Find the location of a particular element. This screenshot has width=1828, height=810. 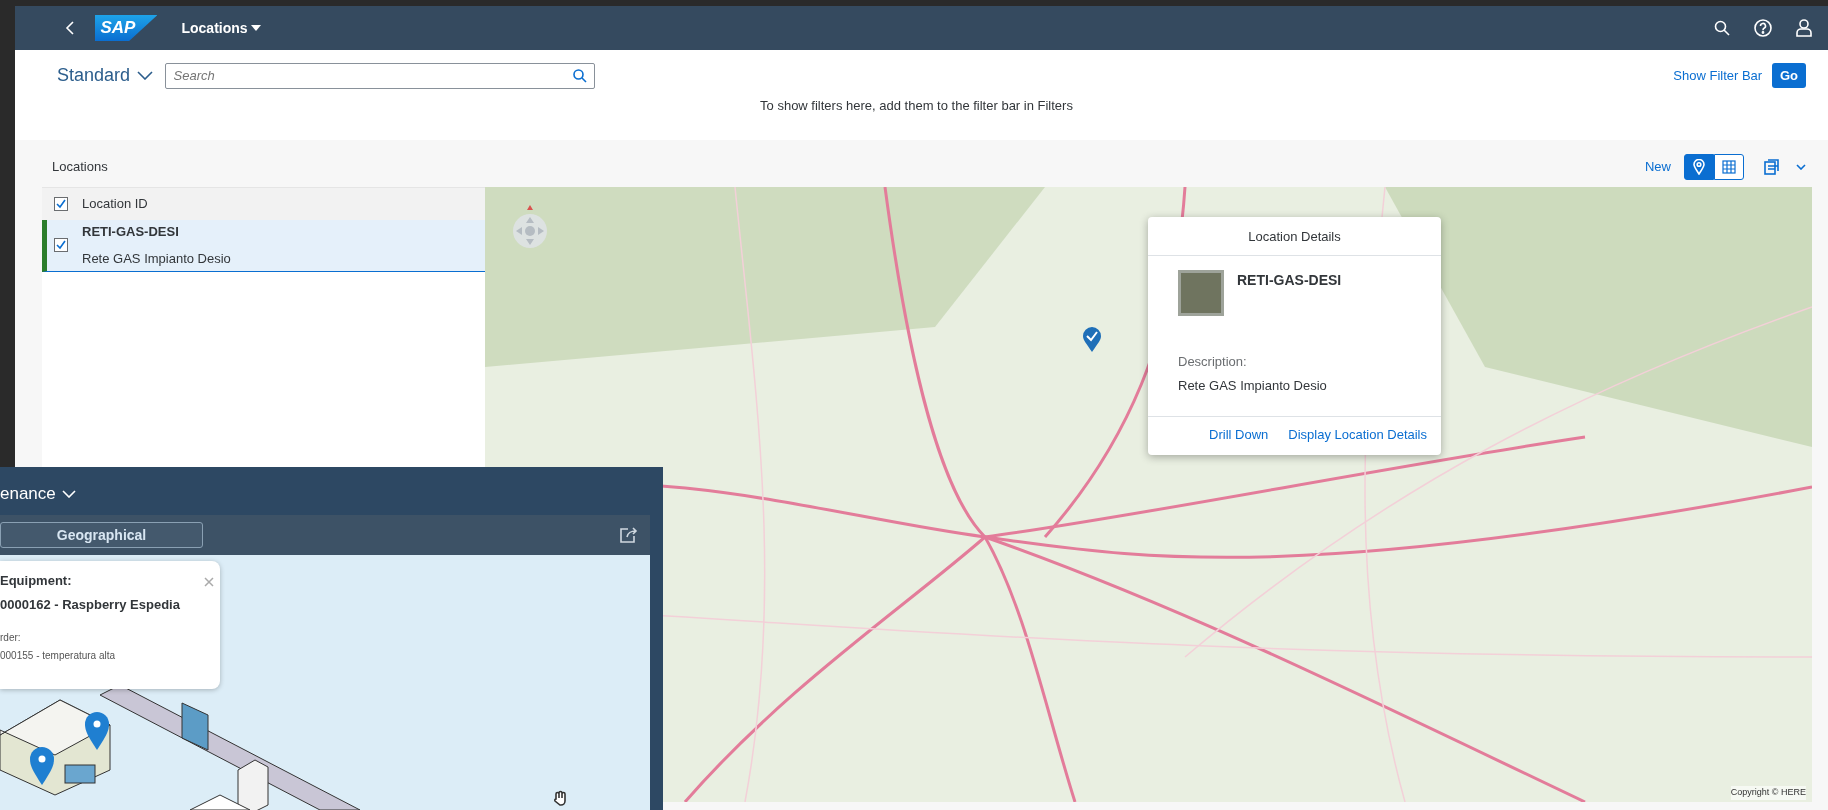

description-value: Rete GAS Impianto Desio is located at coordinates (1253, 385).